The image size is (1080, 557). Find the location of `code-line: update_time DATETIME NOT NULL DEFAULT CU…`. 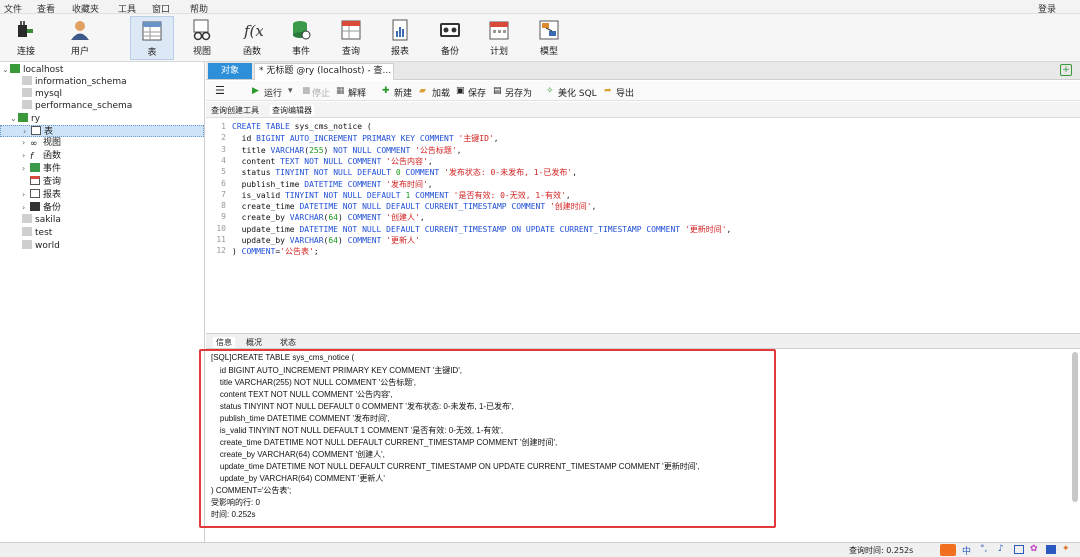

code-line: update_time DATETIME NOT NULL DEFAULT CU… is located at coordinates (482, 229).